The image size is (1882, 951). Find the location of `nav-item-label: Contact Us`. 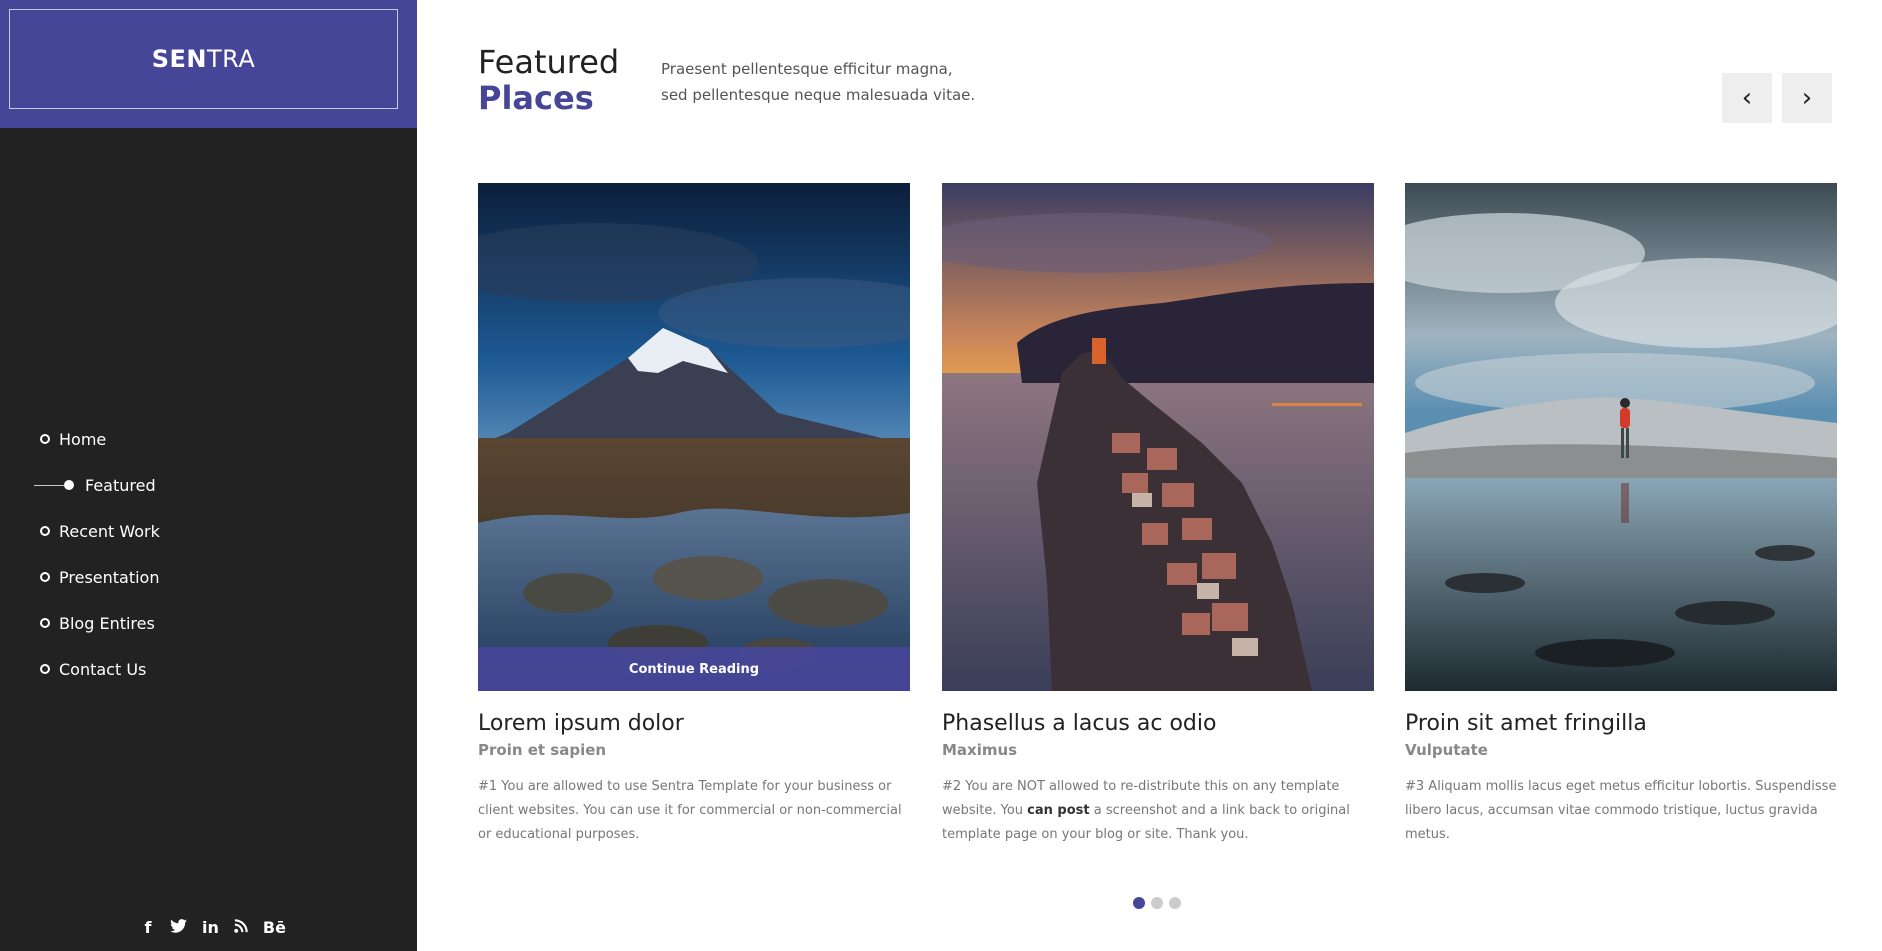

nav-item-label: Contact Us is located at coordinates (103, 669).